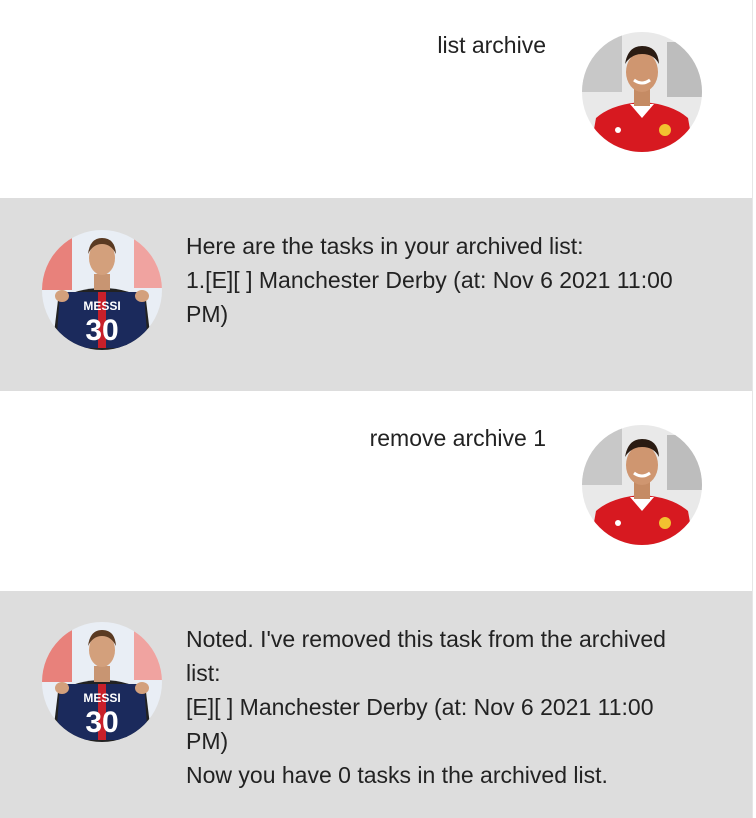 The image size is (756, 818). Describe the element at coordinates (457, 438) in the screenshot. I see `message-text: remove archive 1` at that location.